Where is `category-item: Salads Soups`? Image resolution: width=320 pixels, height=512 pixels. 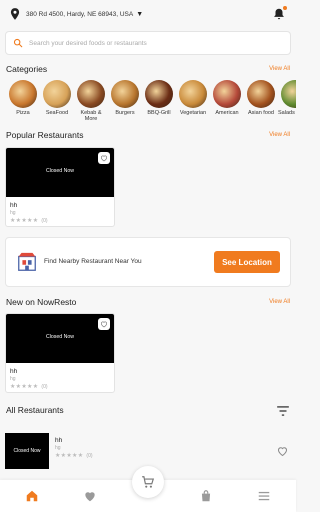
category-item: Salads Soups is located at coordinates (287, 104).